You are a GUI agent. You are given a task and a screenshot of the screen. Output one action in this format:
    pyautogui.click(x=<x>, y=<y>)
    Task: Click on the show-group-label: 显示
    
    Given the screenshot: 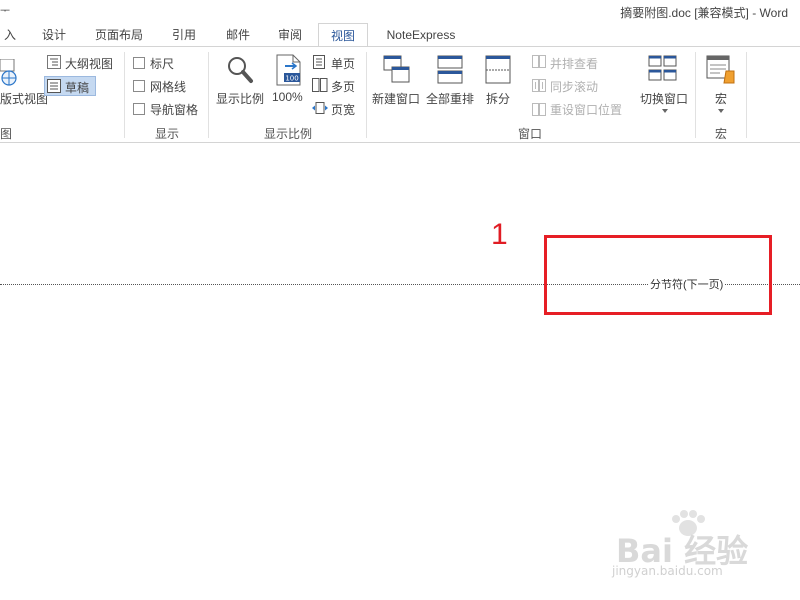 What is the action you would take?
    pyautogui.click(x=166, y=134)
    